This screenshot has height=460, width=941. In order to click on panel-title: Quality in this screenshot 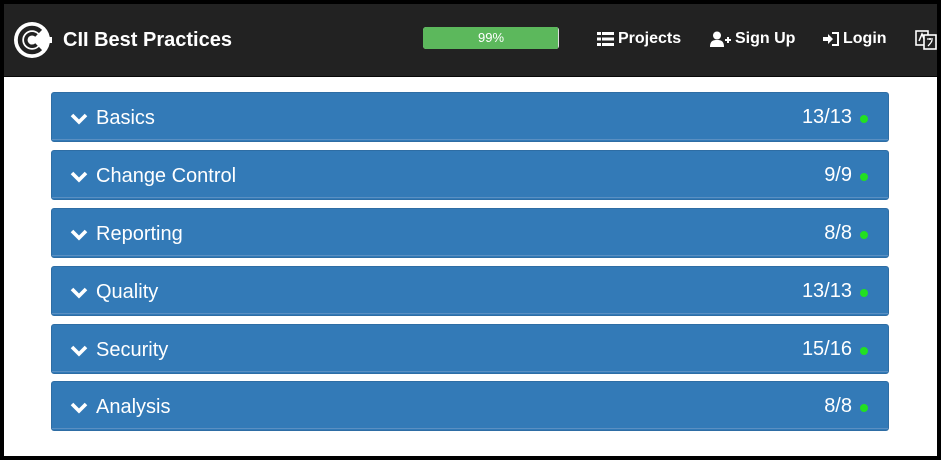, I will do `click(127, 292)`.